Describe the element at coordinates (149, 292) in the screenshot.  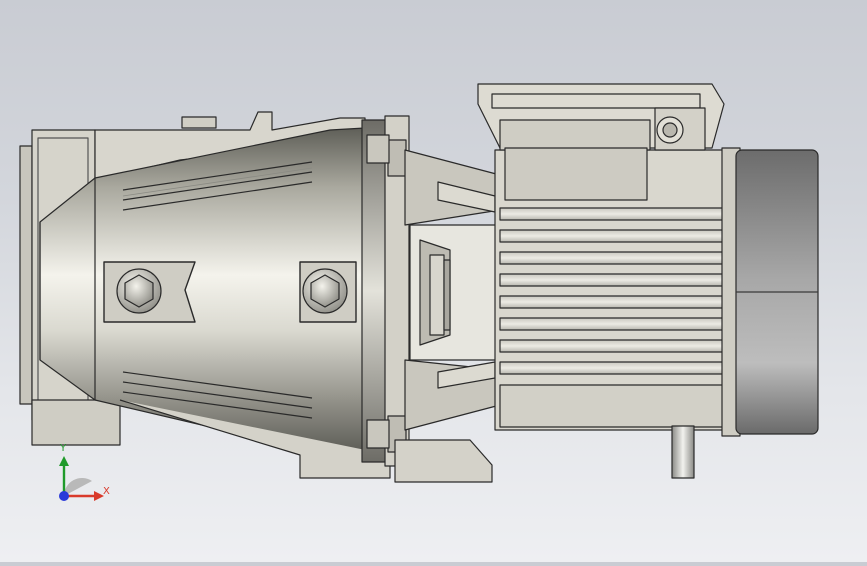
I see `drain-plug-left` at that location.